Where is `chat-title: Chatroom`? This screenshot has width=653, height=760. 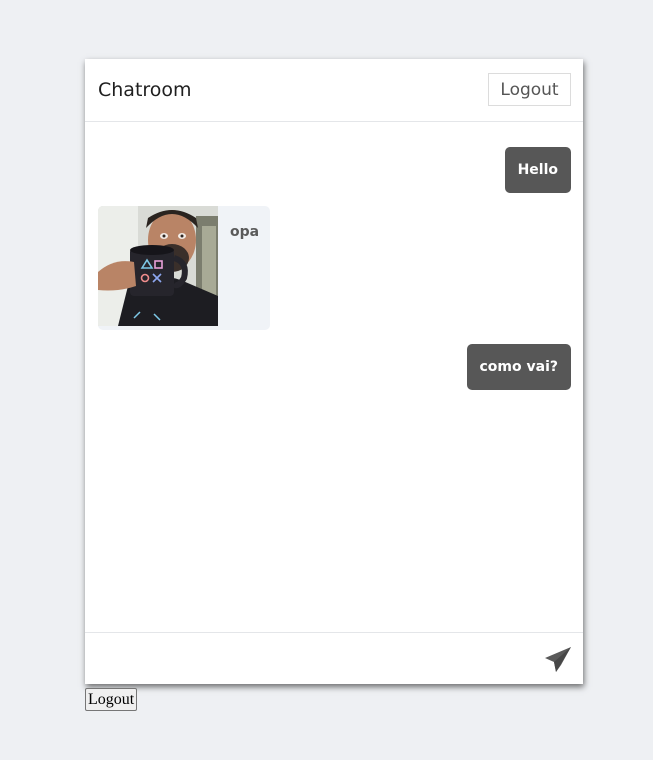
chat-title: Chatroom is located at coordinates (145, 90).